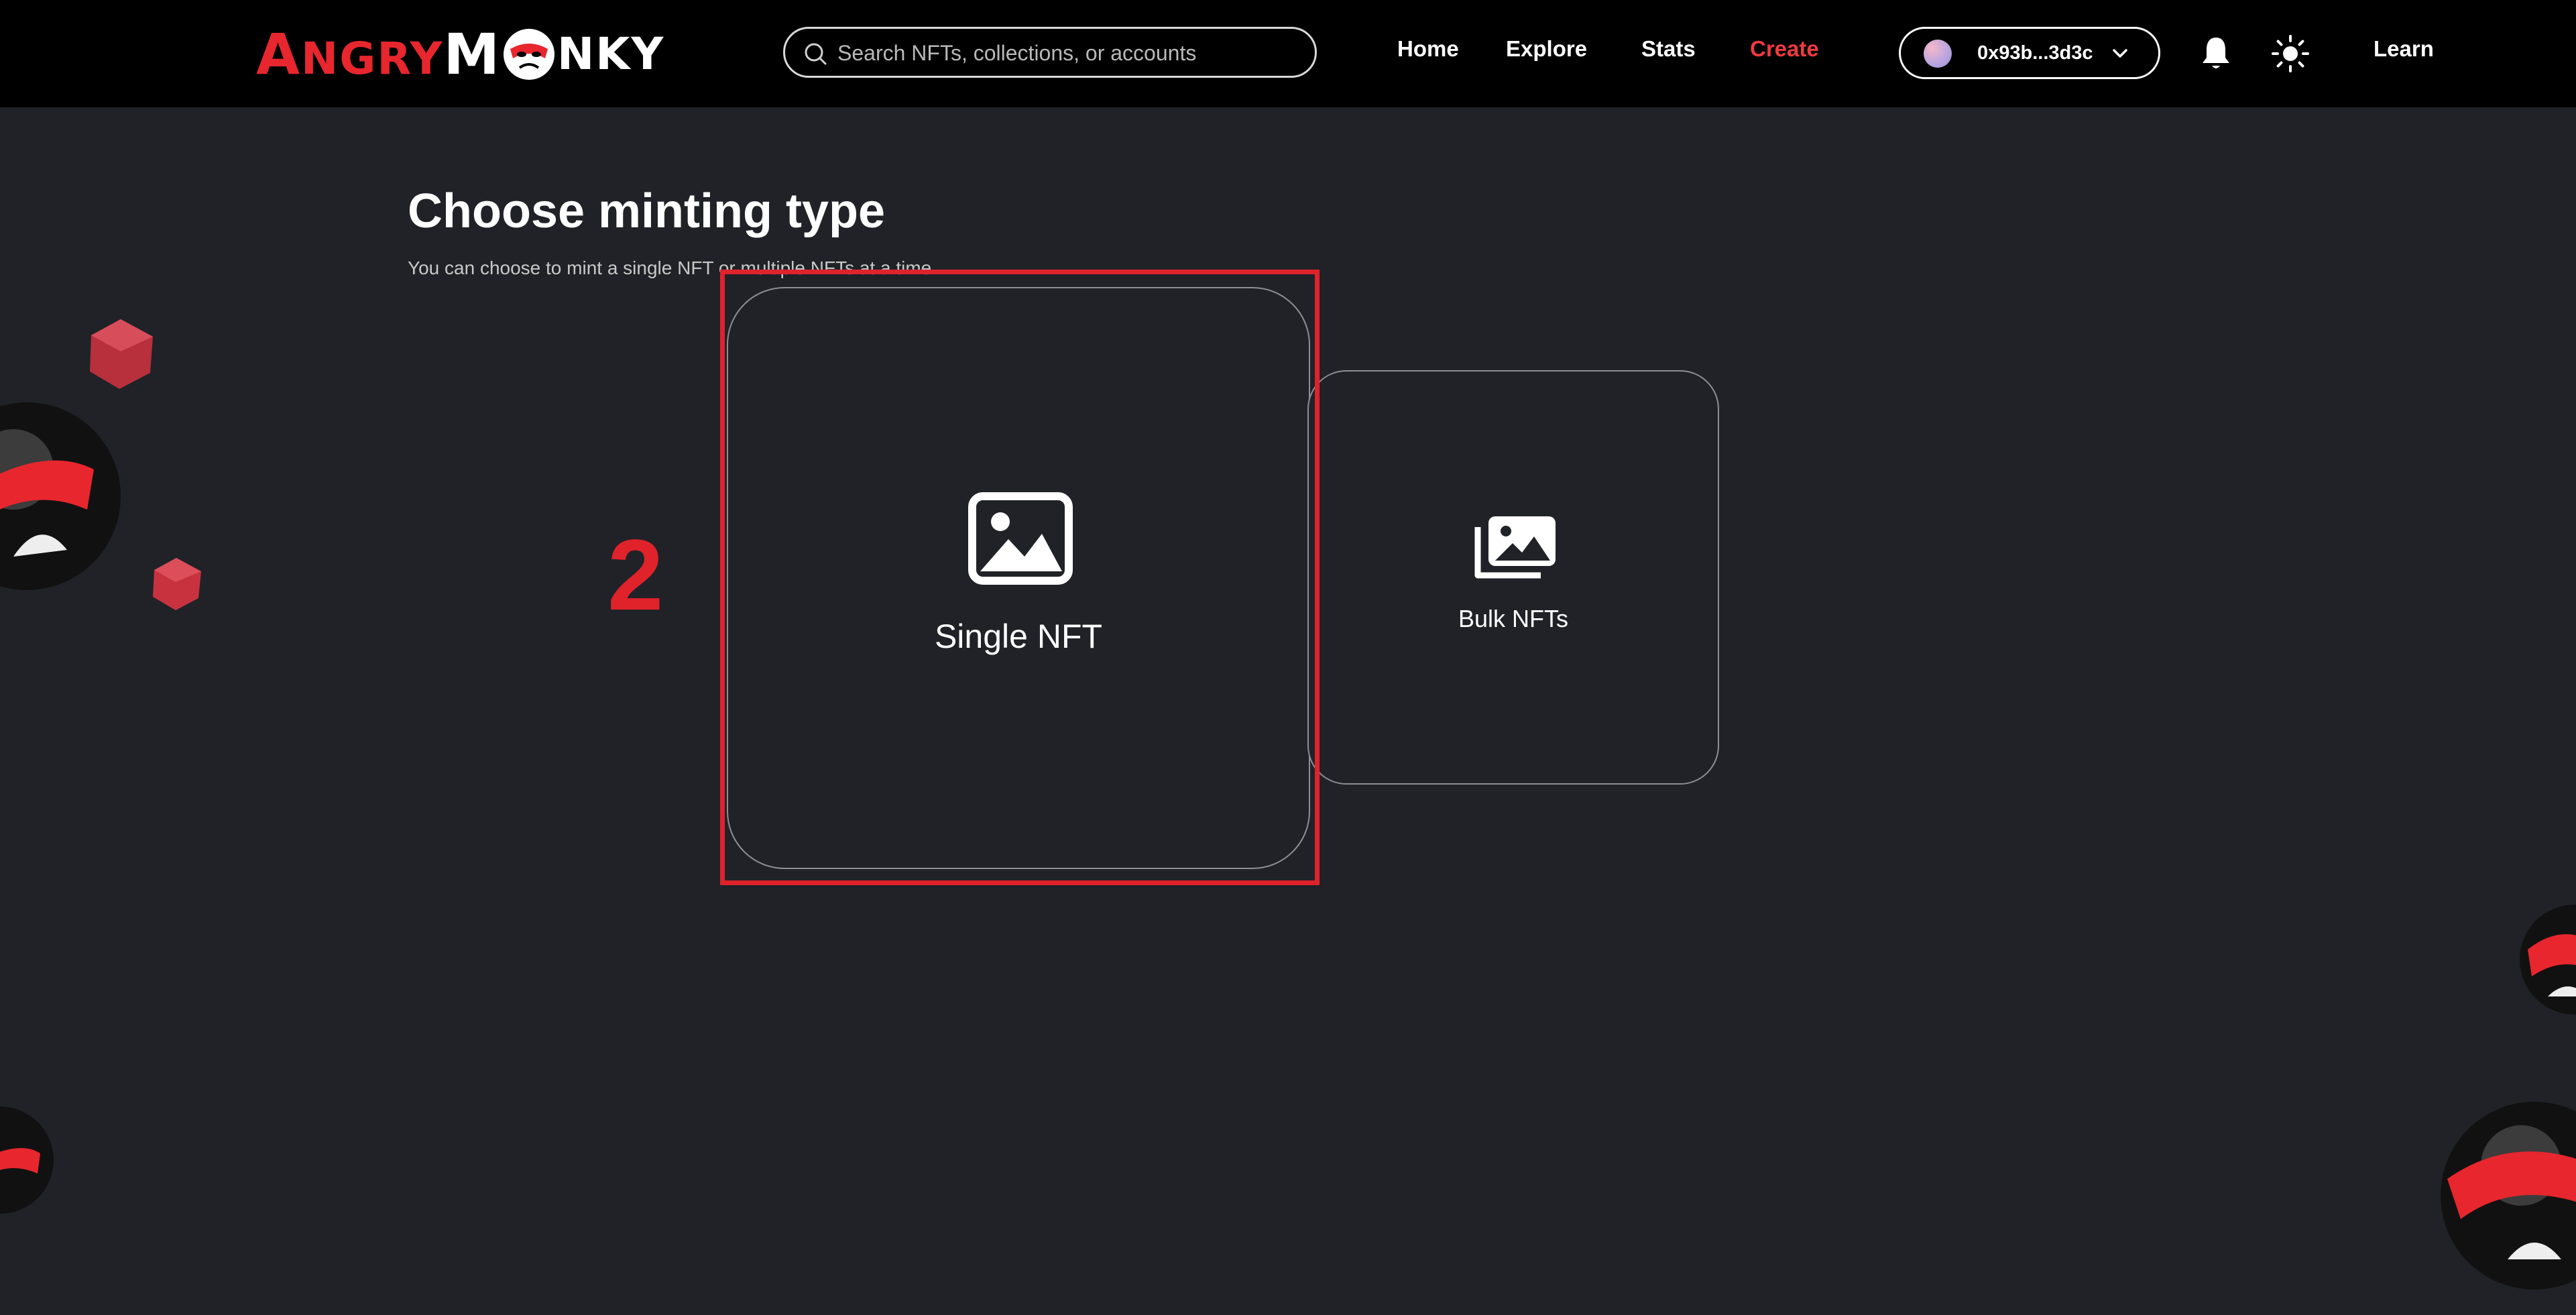 The height and width of the screenshot is (1315, 2576). I want to click on nav-create: Create, so click(1784, 49).